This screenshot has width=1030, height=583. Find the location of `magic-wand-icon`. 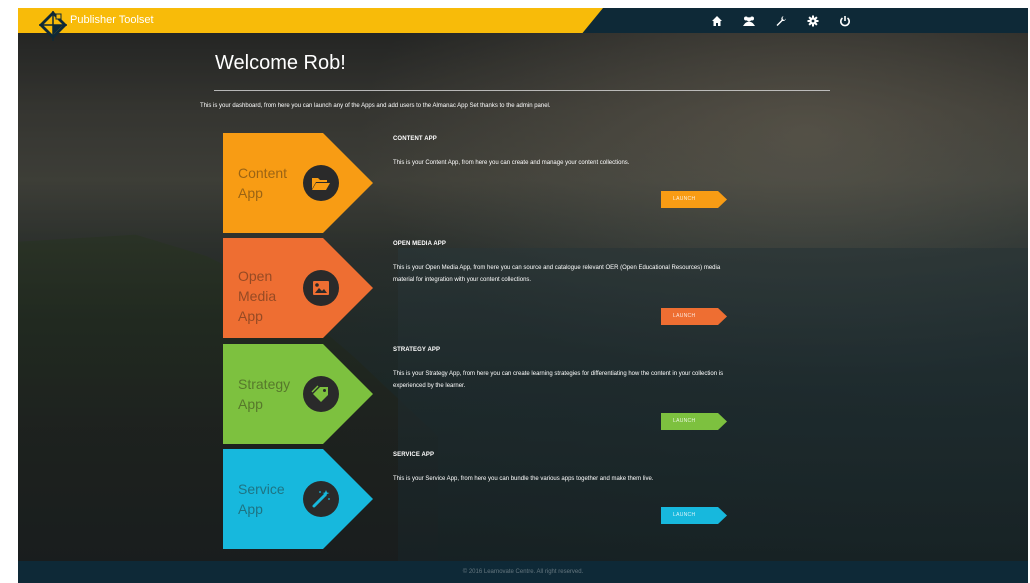

magic-wand-icon is located at coordinates (321, 499).